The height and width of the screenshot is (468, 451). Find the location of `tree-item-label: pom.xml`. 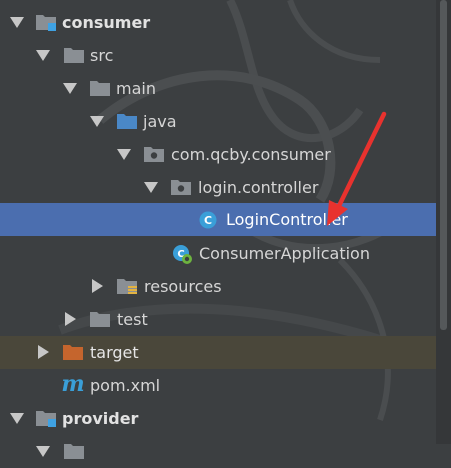

tree-item-label: pom.xml is located at coordinates (125, 385).